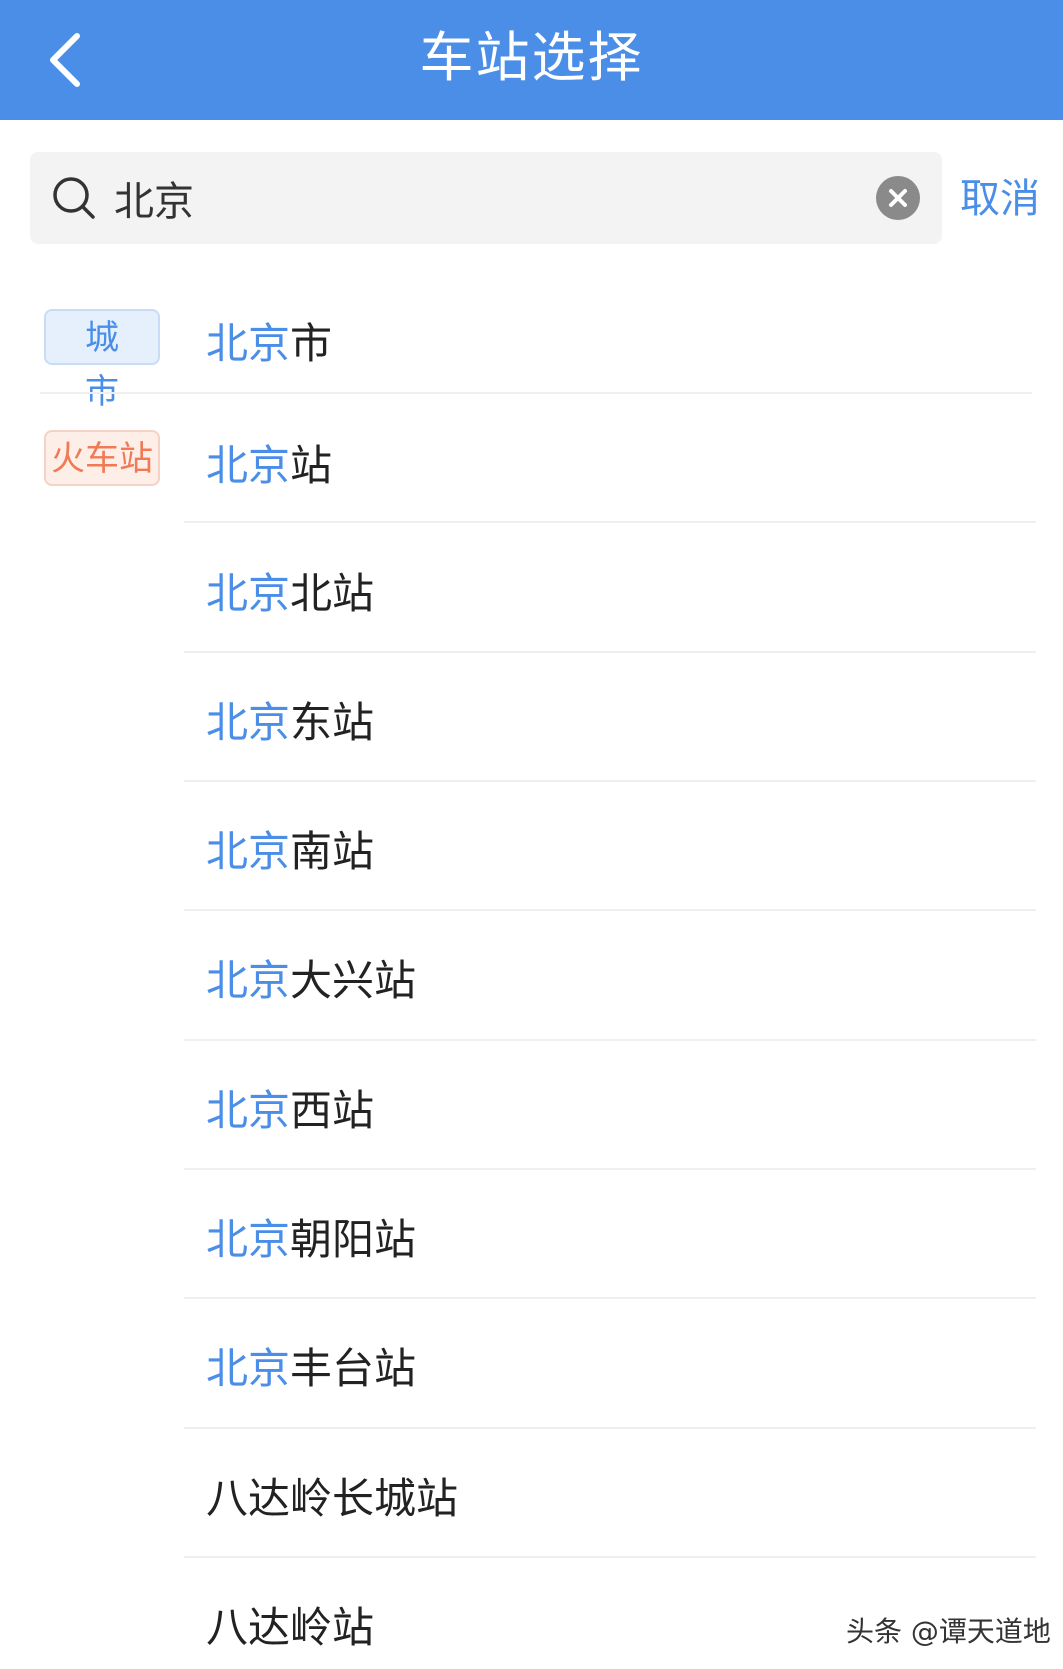 Image resolution: width=1063 pixels, height=1669 pixels. What do you see at coordinates (531, 461) in the screenshot?
I see `result-row: 火车站 北京站` at bounding box center [531, 461].